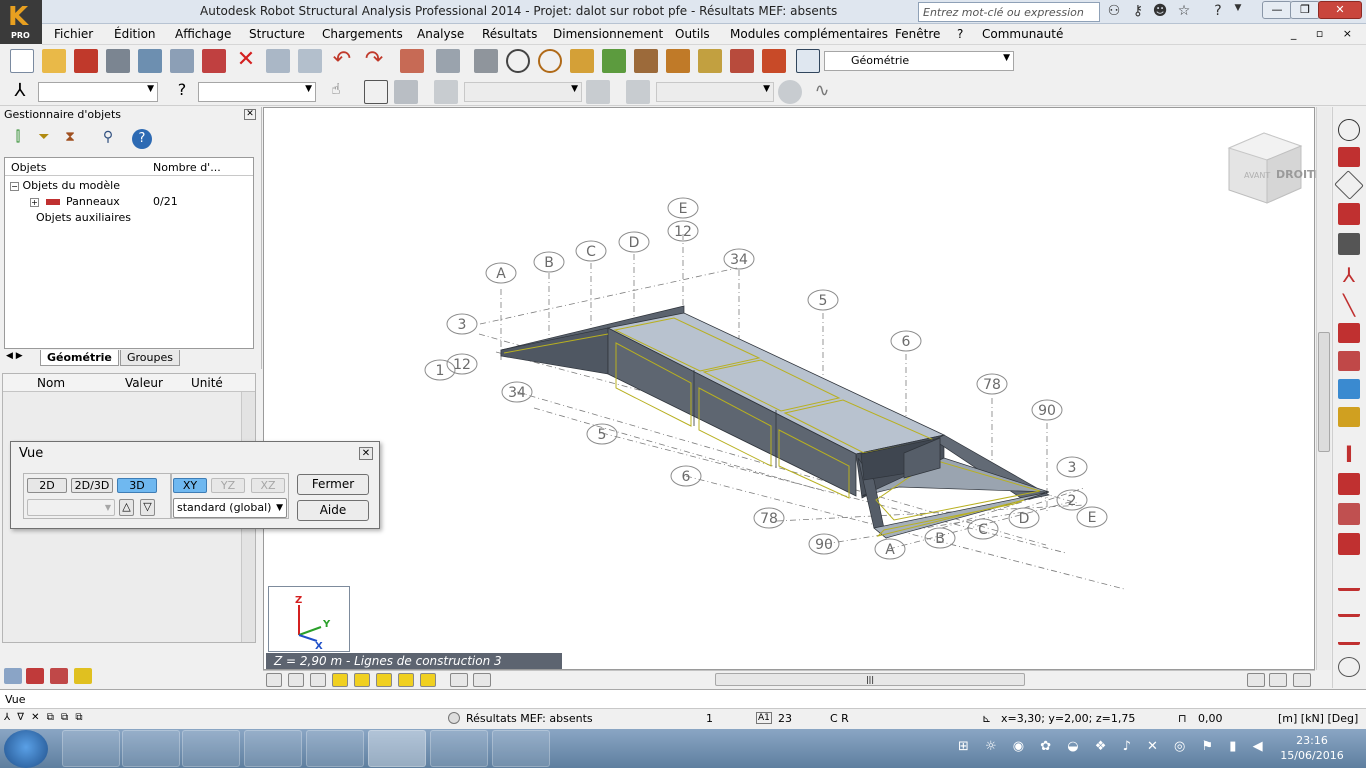  Describe the element at coordinates (1349, 305) in the screenshot. I see `line-icon: ╲` at that location.